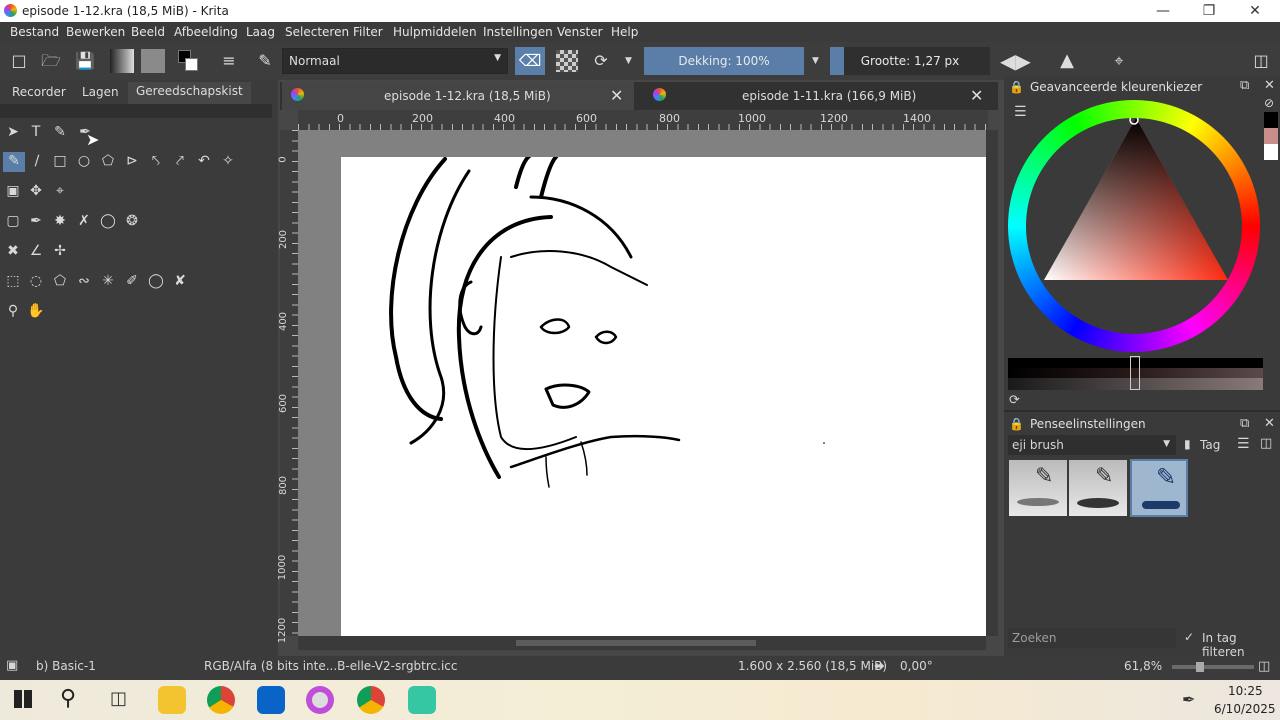  Describe the element at coordinates (36, 311) in the screenshot. I see `pan-tool-icon: ✋` at that location.